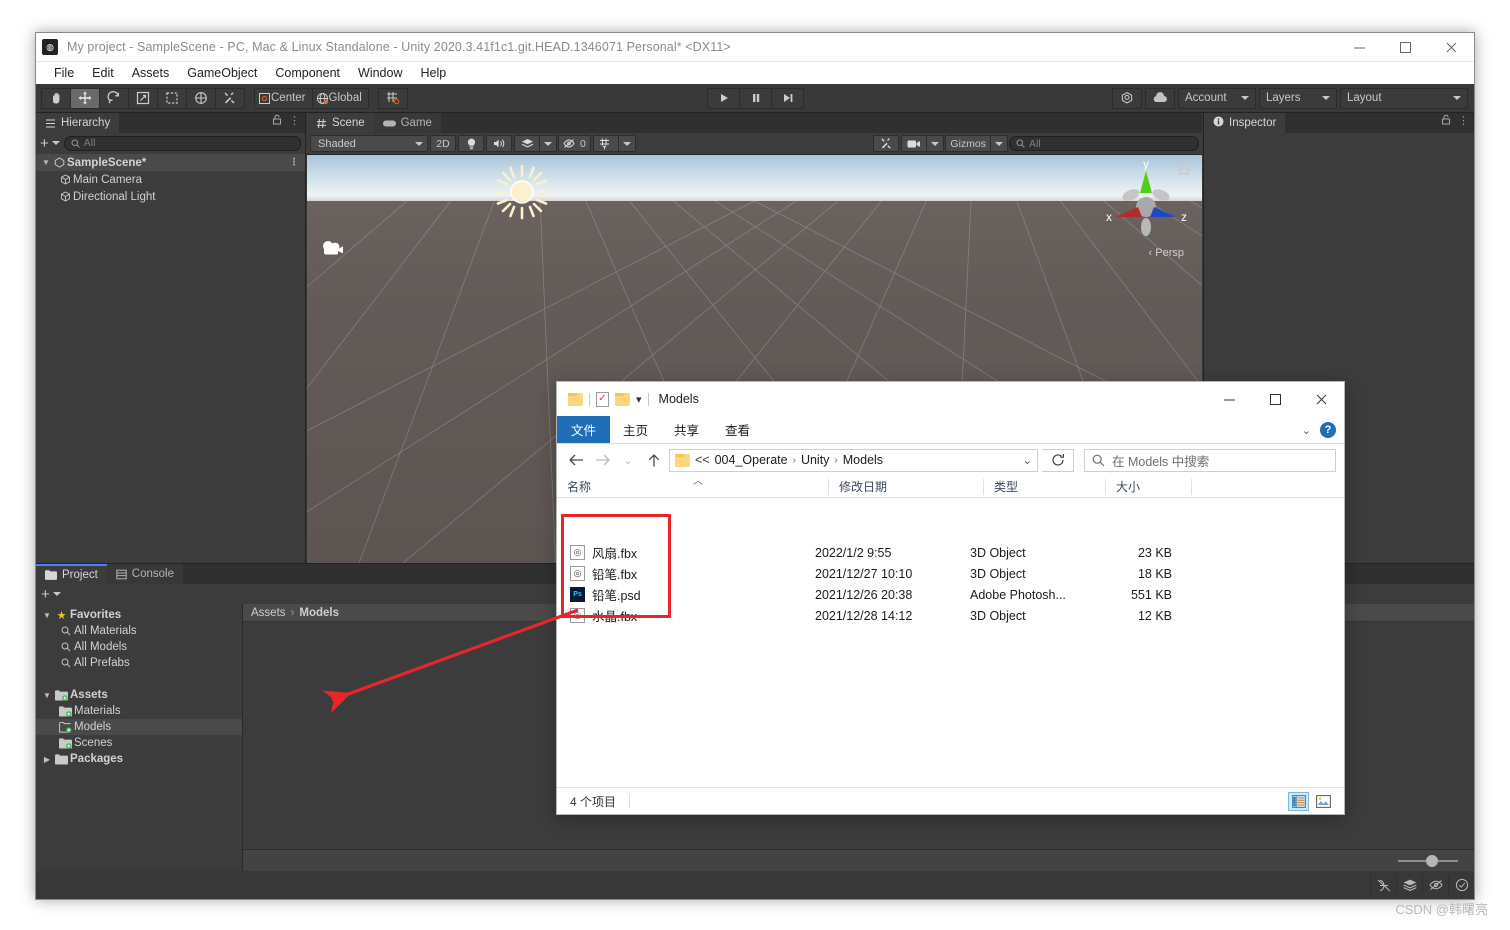 This screenshot has height=930, width=1510. Describe the element at coordinates (1160, 98) in the screenshot. I see `cloud-icon` at that location.